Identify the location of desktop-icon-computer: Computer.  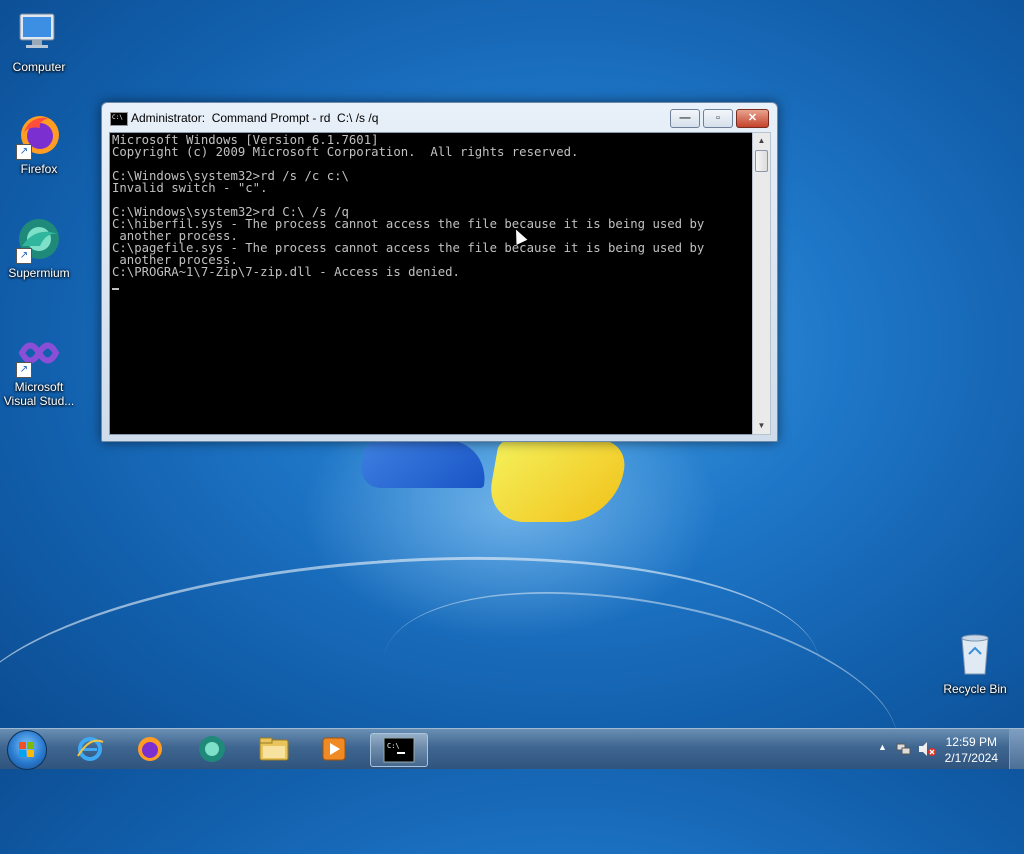
(40, 42).